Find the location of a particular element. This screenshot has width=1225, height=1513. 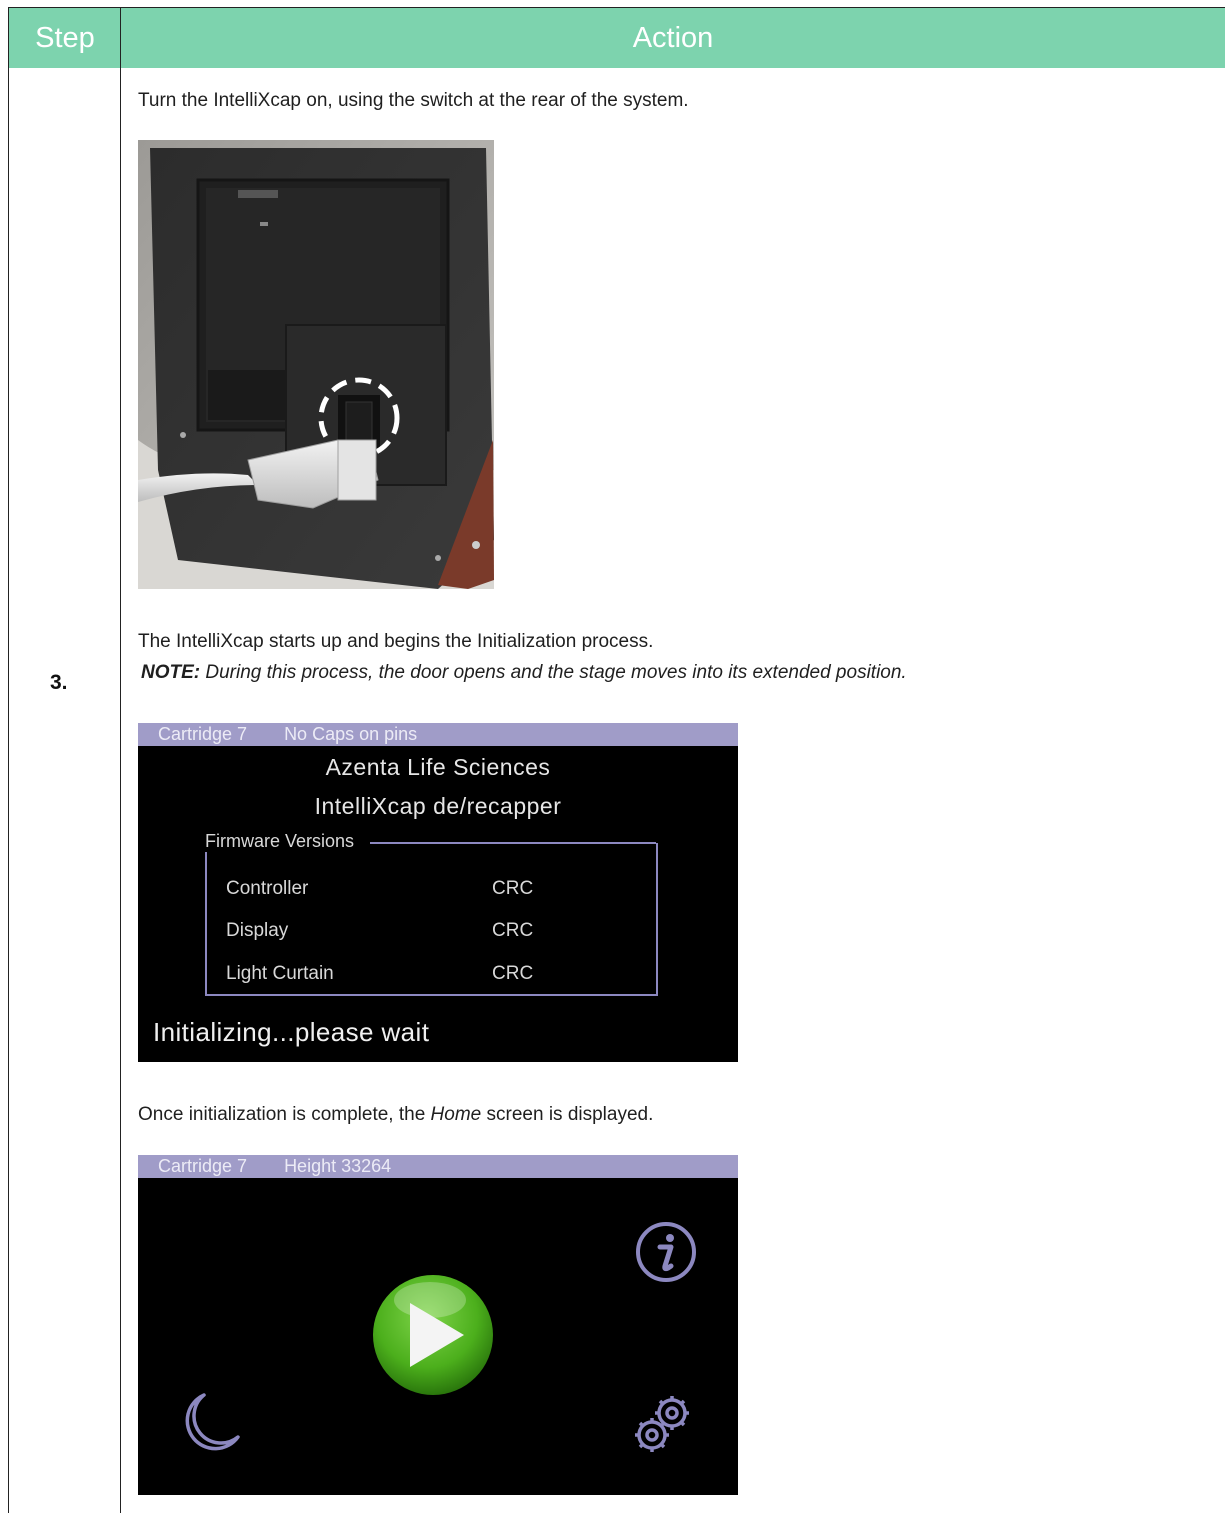

gear-icon is located at coordinates (663, 1424).